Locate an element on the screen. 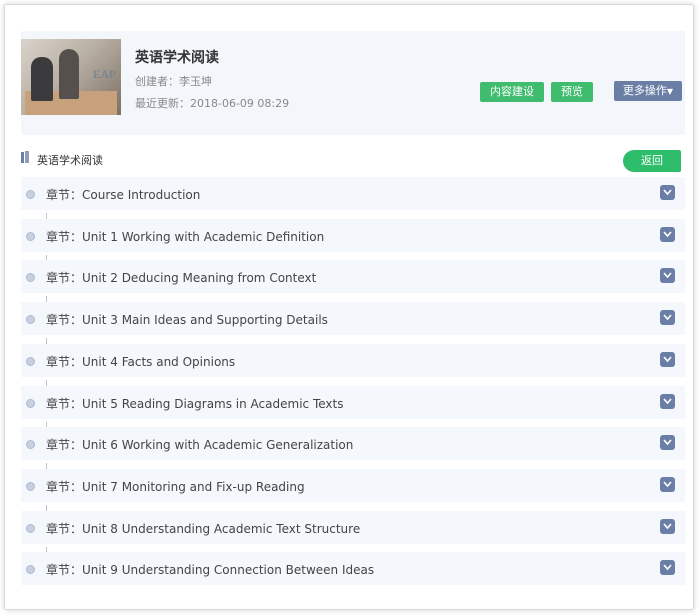  course-thumbnail: EAP is located at coordinates (71, 77).